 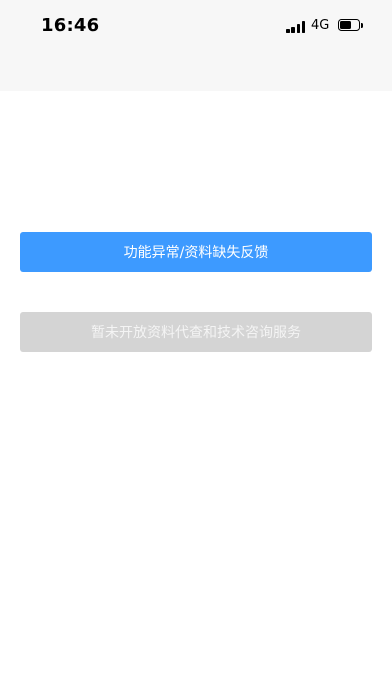 What do you see at coordinates (346, 25) in the screenshot?
I see `battery-level` at bounding box center [346, 25].